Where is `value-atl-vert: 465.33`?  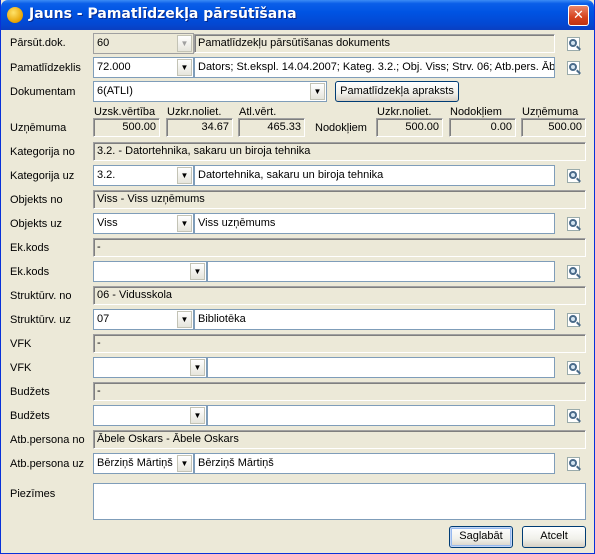
value-atl-vert: 465.33 is located at coordinates (271, 127).